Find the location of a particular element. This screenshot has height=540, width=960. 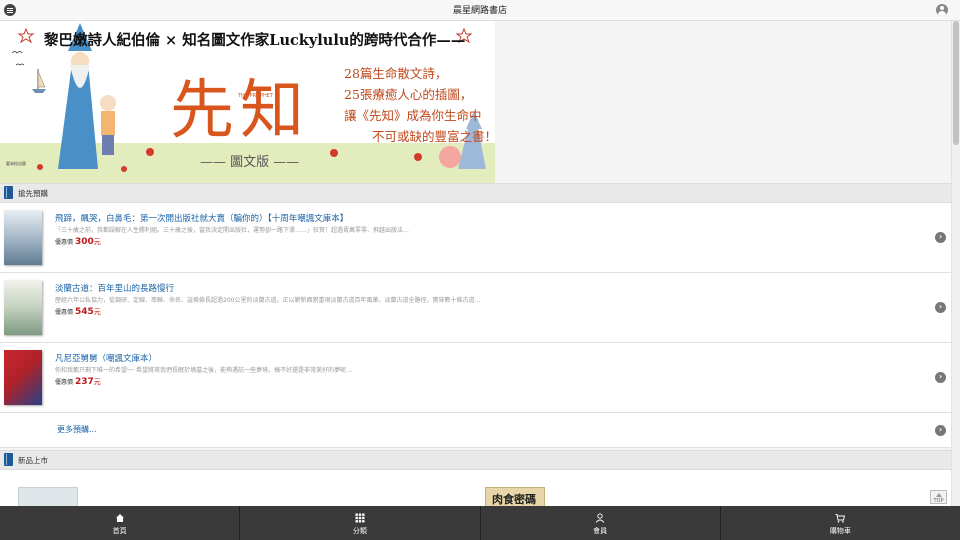

grid-icon is located at coordinates (360, 518).